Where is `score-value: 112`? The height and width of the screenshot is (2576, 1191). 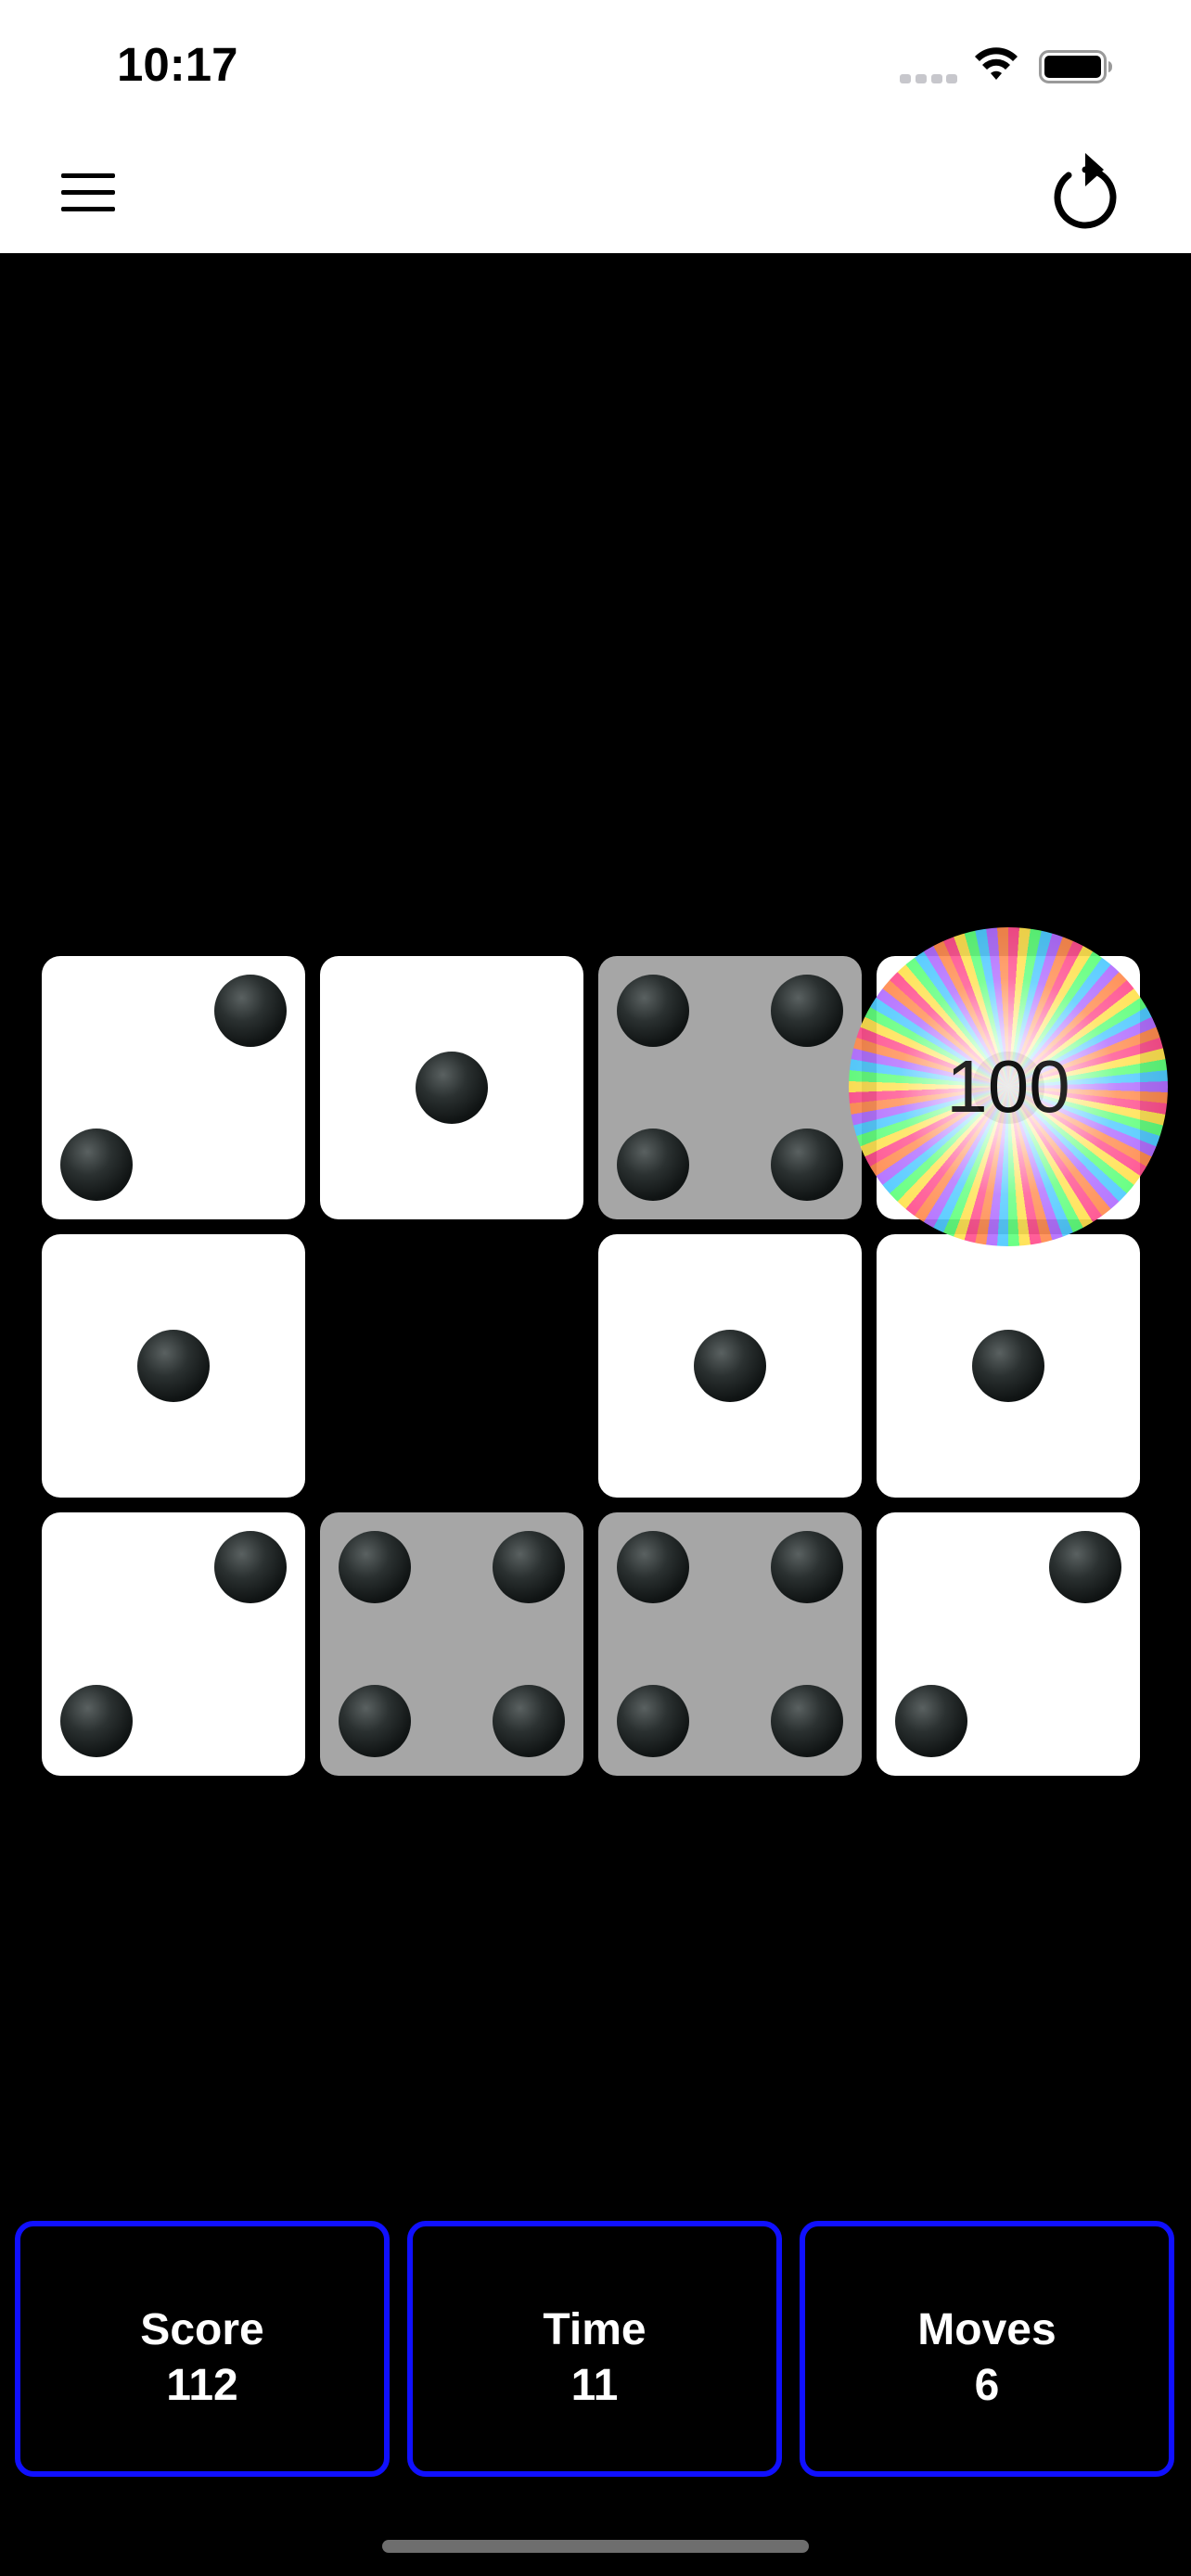
score-value: 112 is located at coordinates (202, 2385).